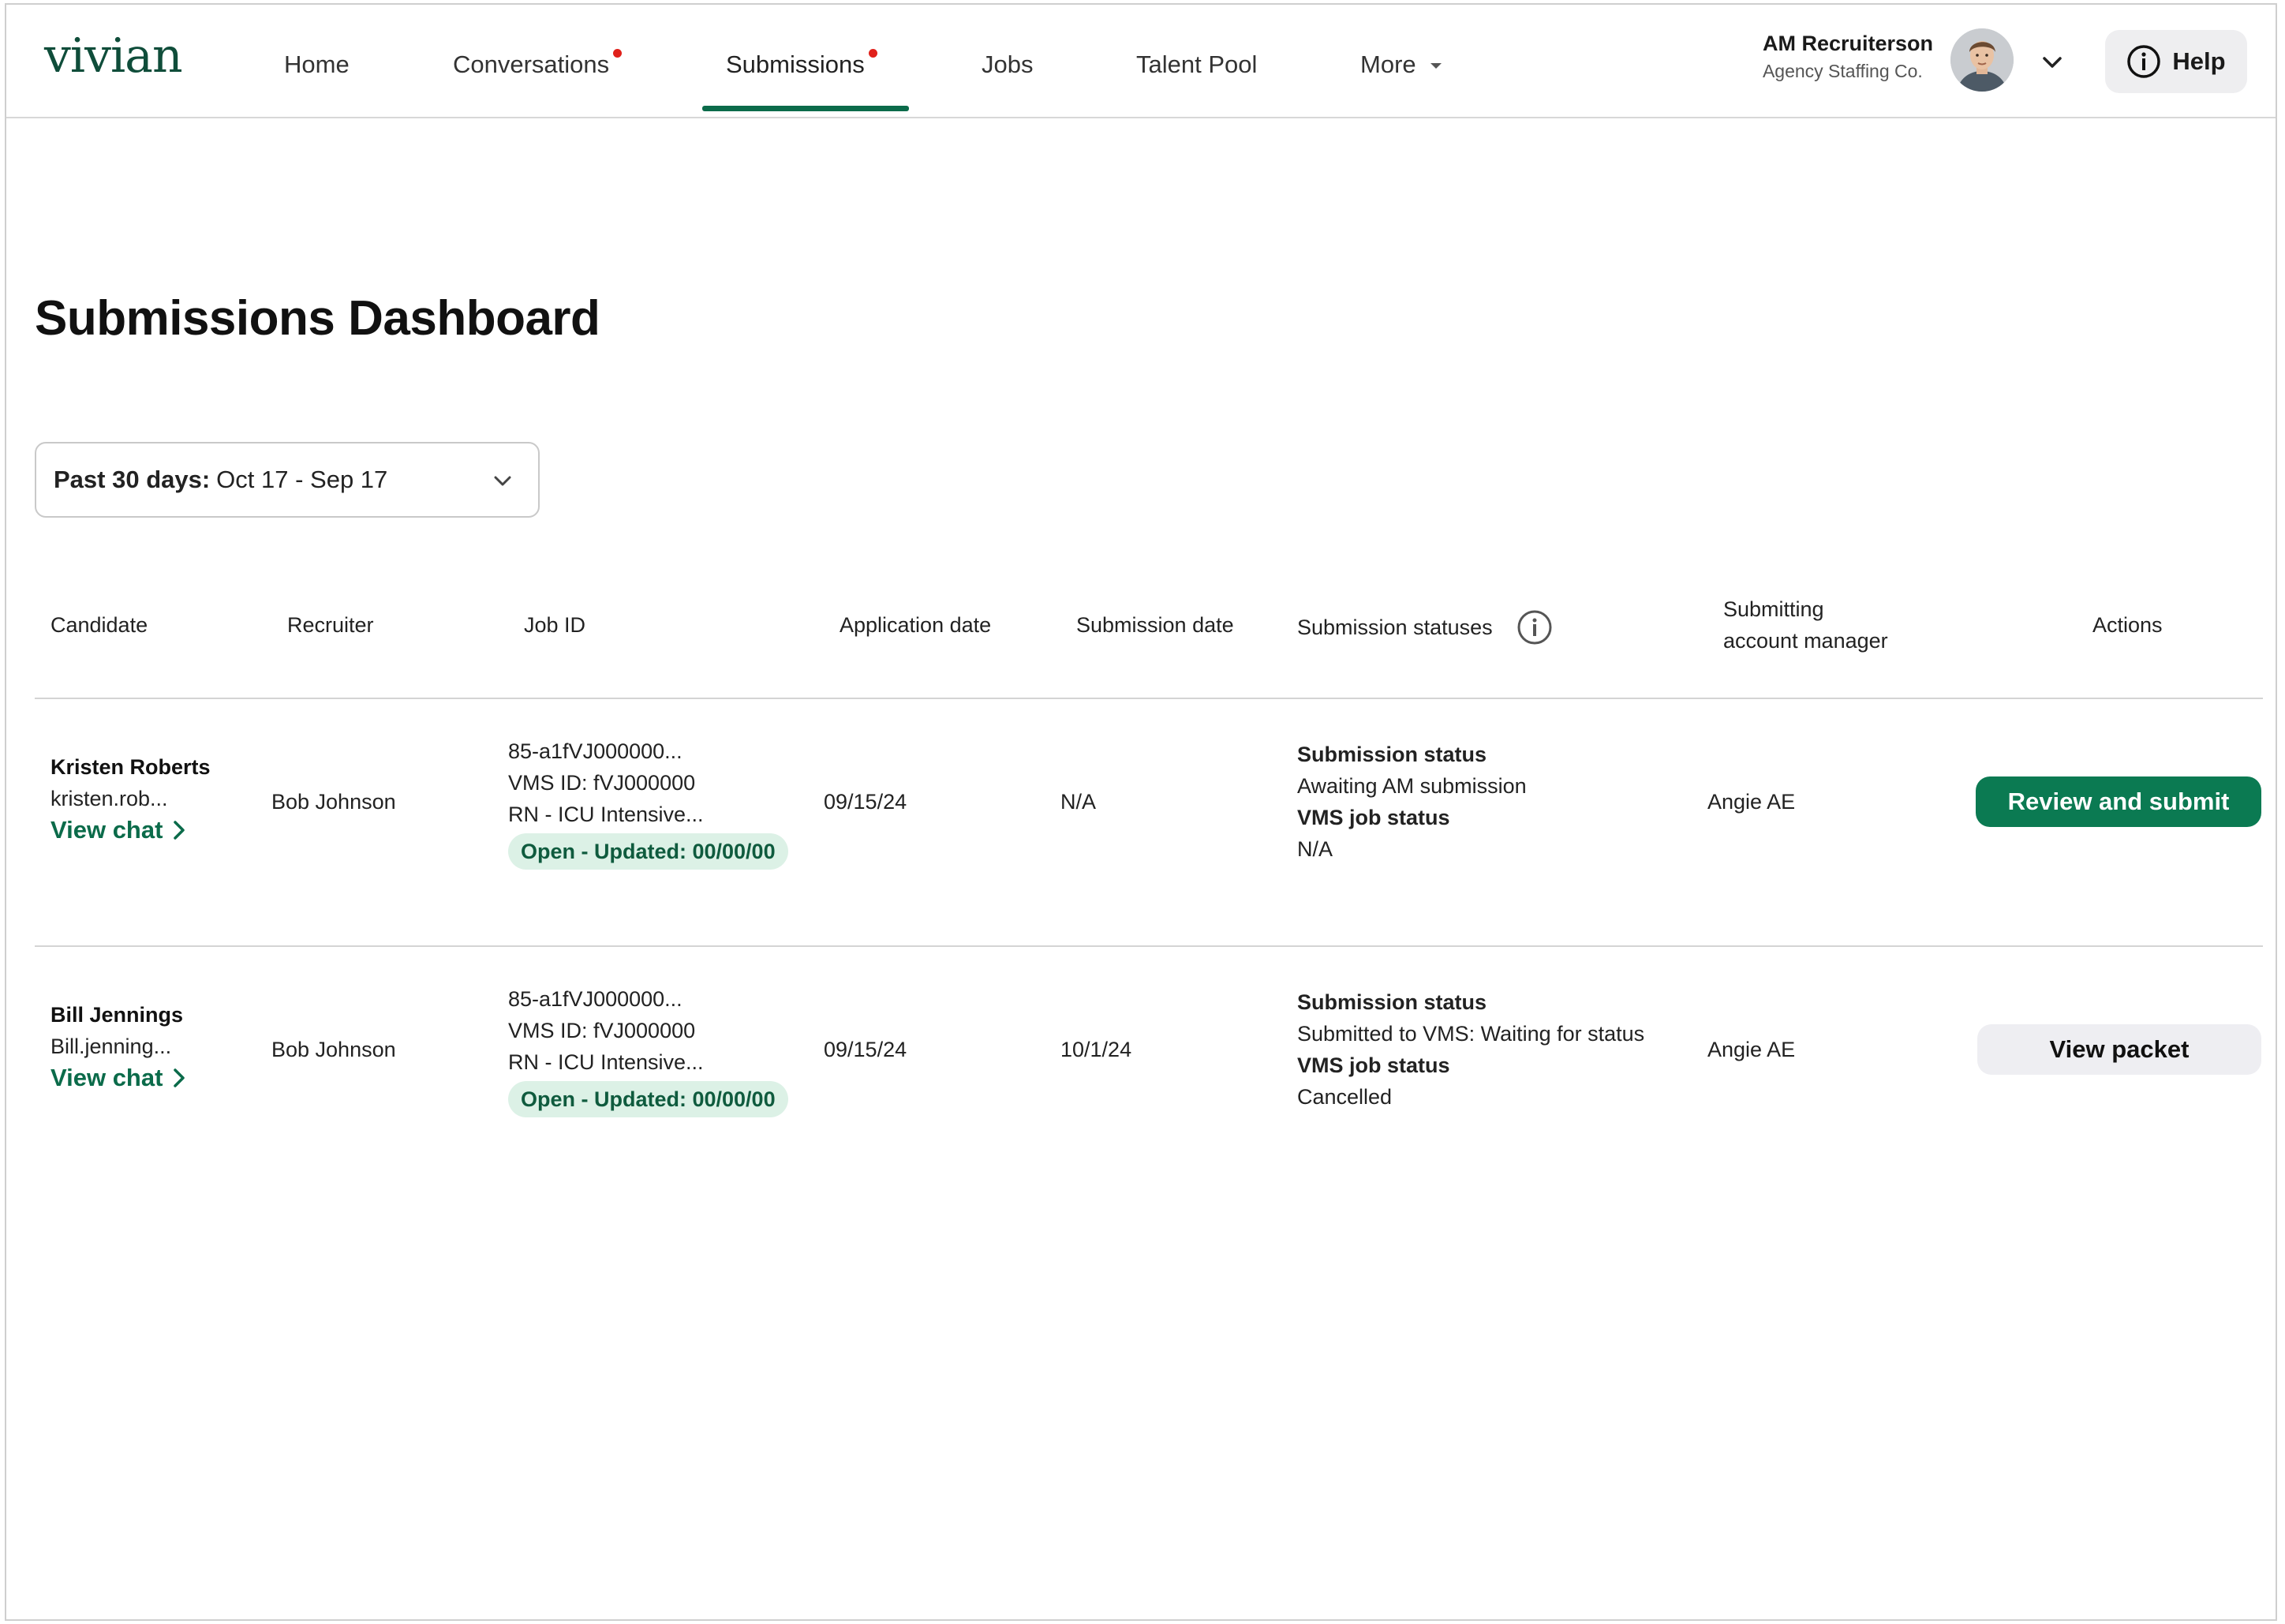 This screenshot has height=1624, width=2285. I want to click on submission-date-cell: 10/1/24, so click(1096, 1049).